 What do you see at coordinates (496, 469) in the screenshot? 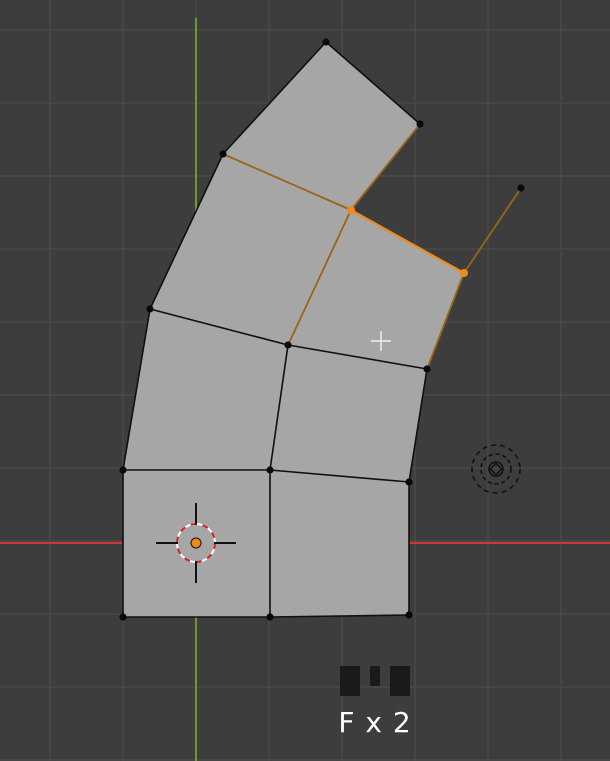
I see `light-icon` at bounding box center [496, 469].